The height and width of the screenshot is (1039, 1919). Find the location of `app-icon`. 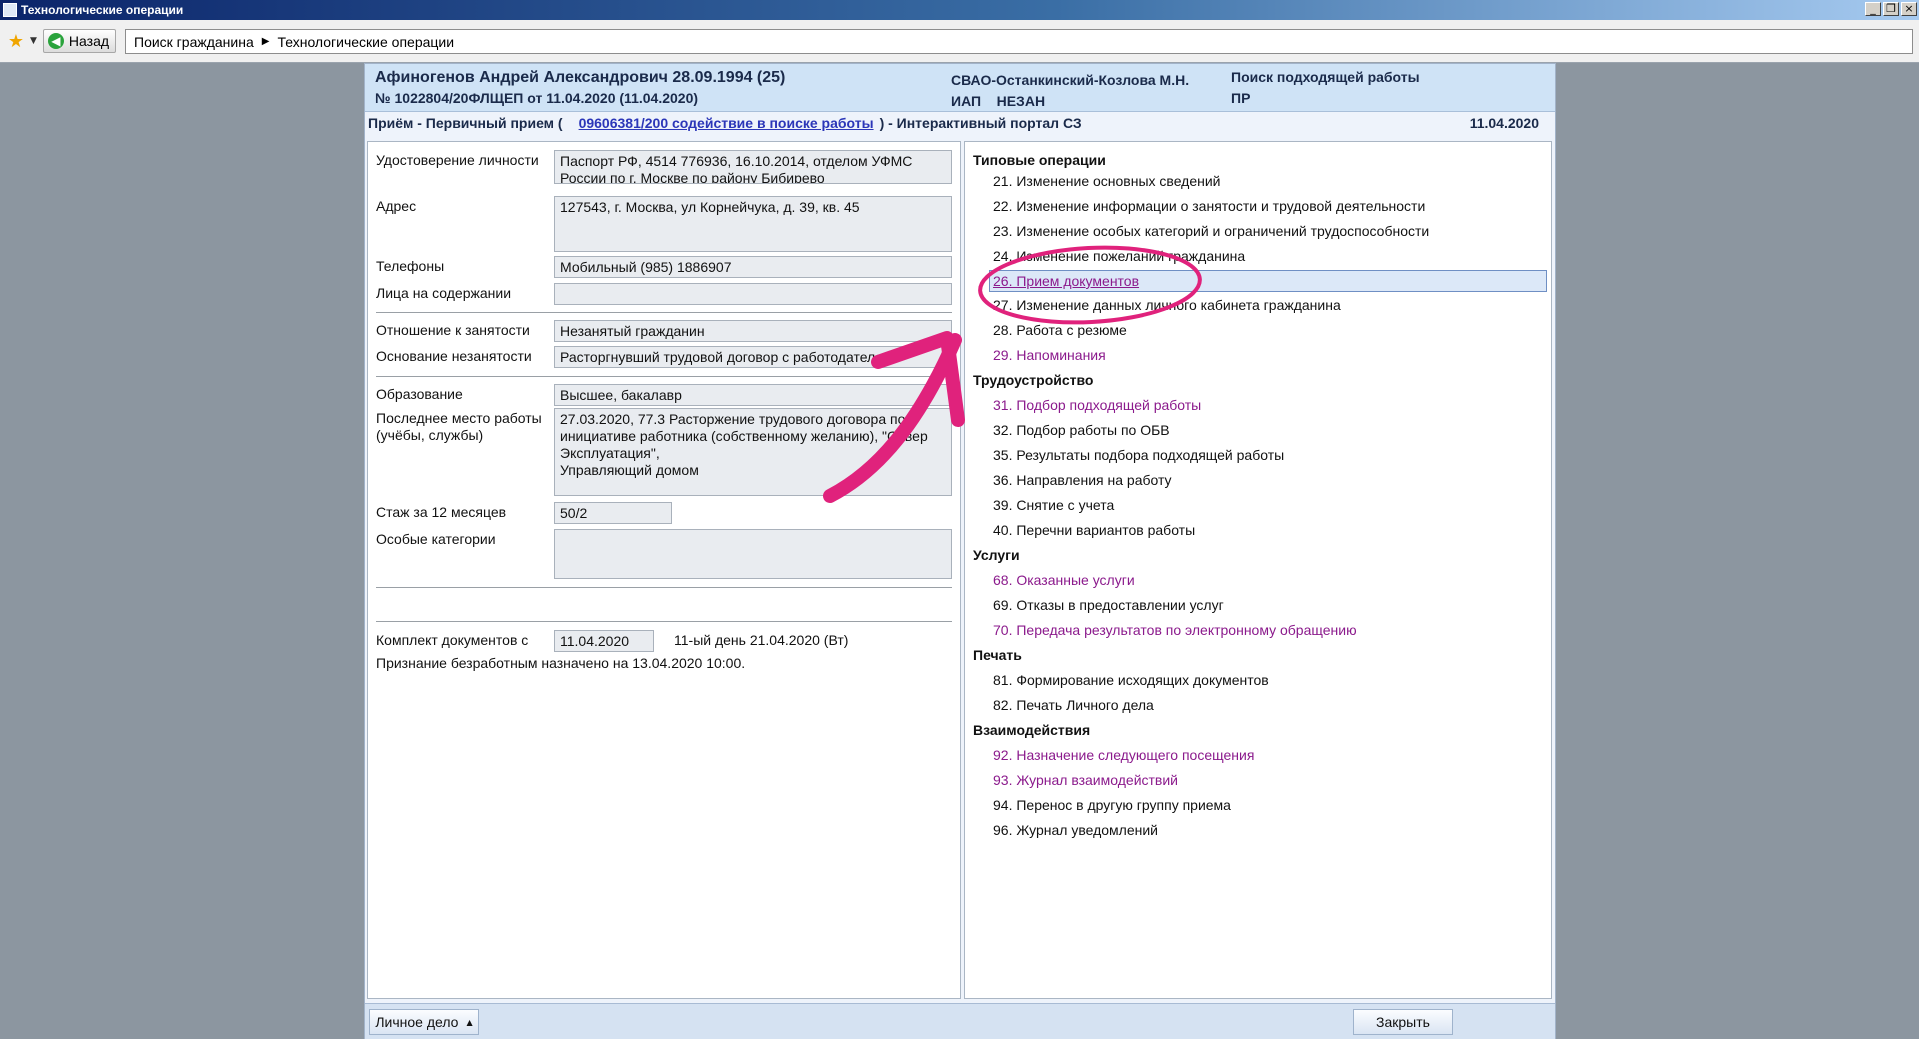

app-icon is located at coordinates (10, 10).